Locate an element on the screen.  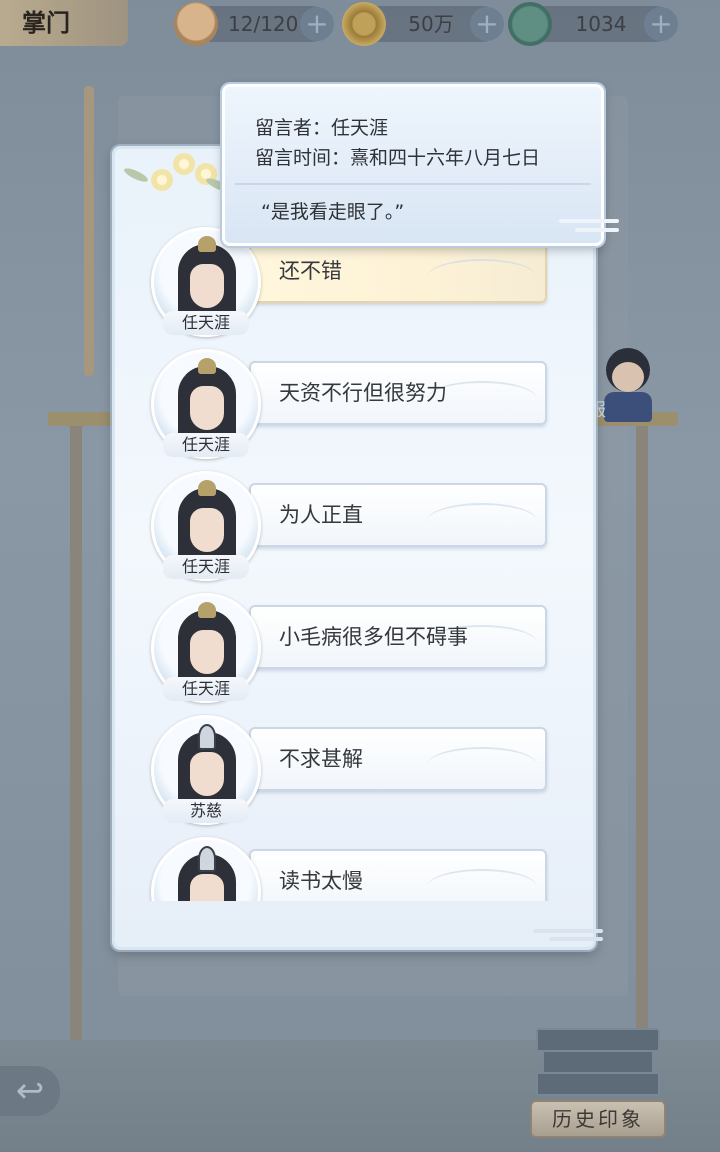
history-impressions-label: 历史印象 is located at coordinates (598, 1119).